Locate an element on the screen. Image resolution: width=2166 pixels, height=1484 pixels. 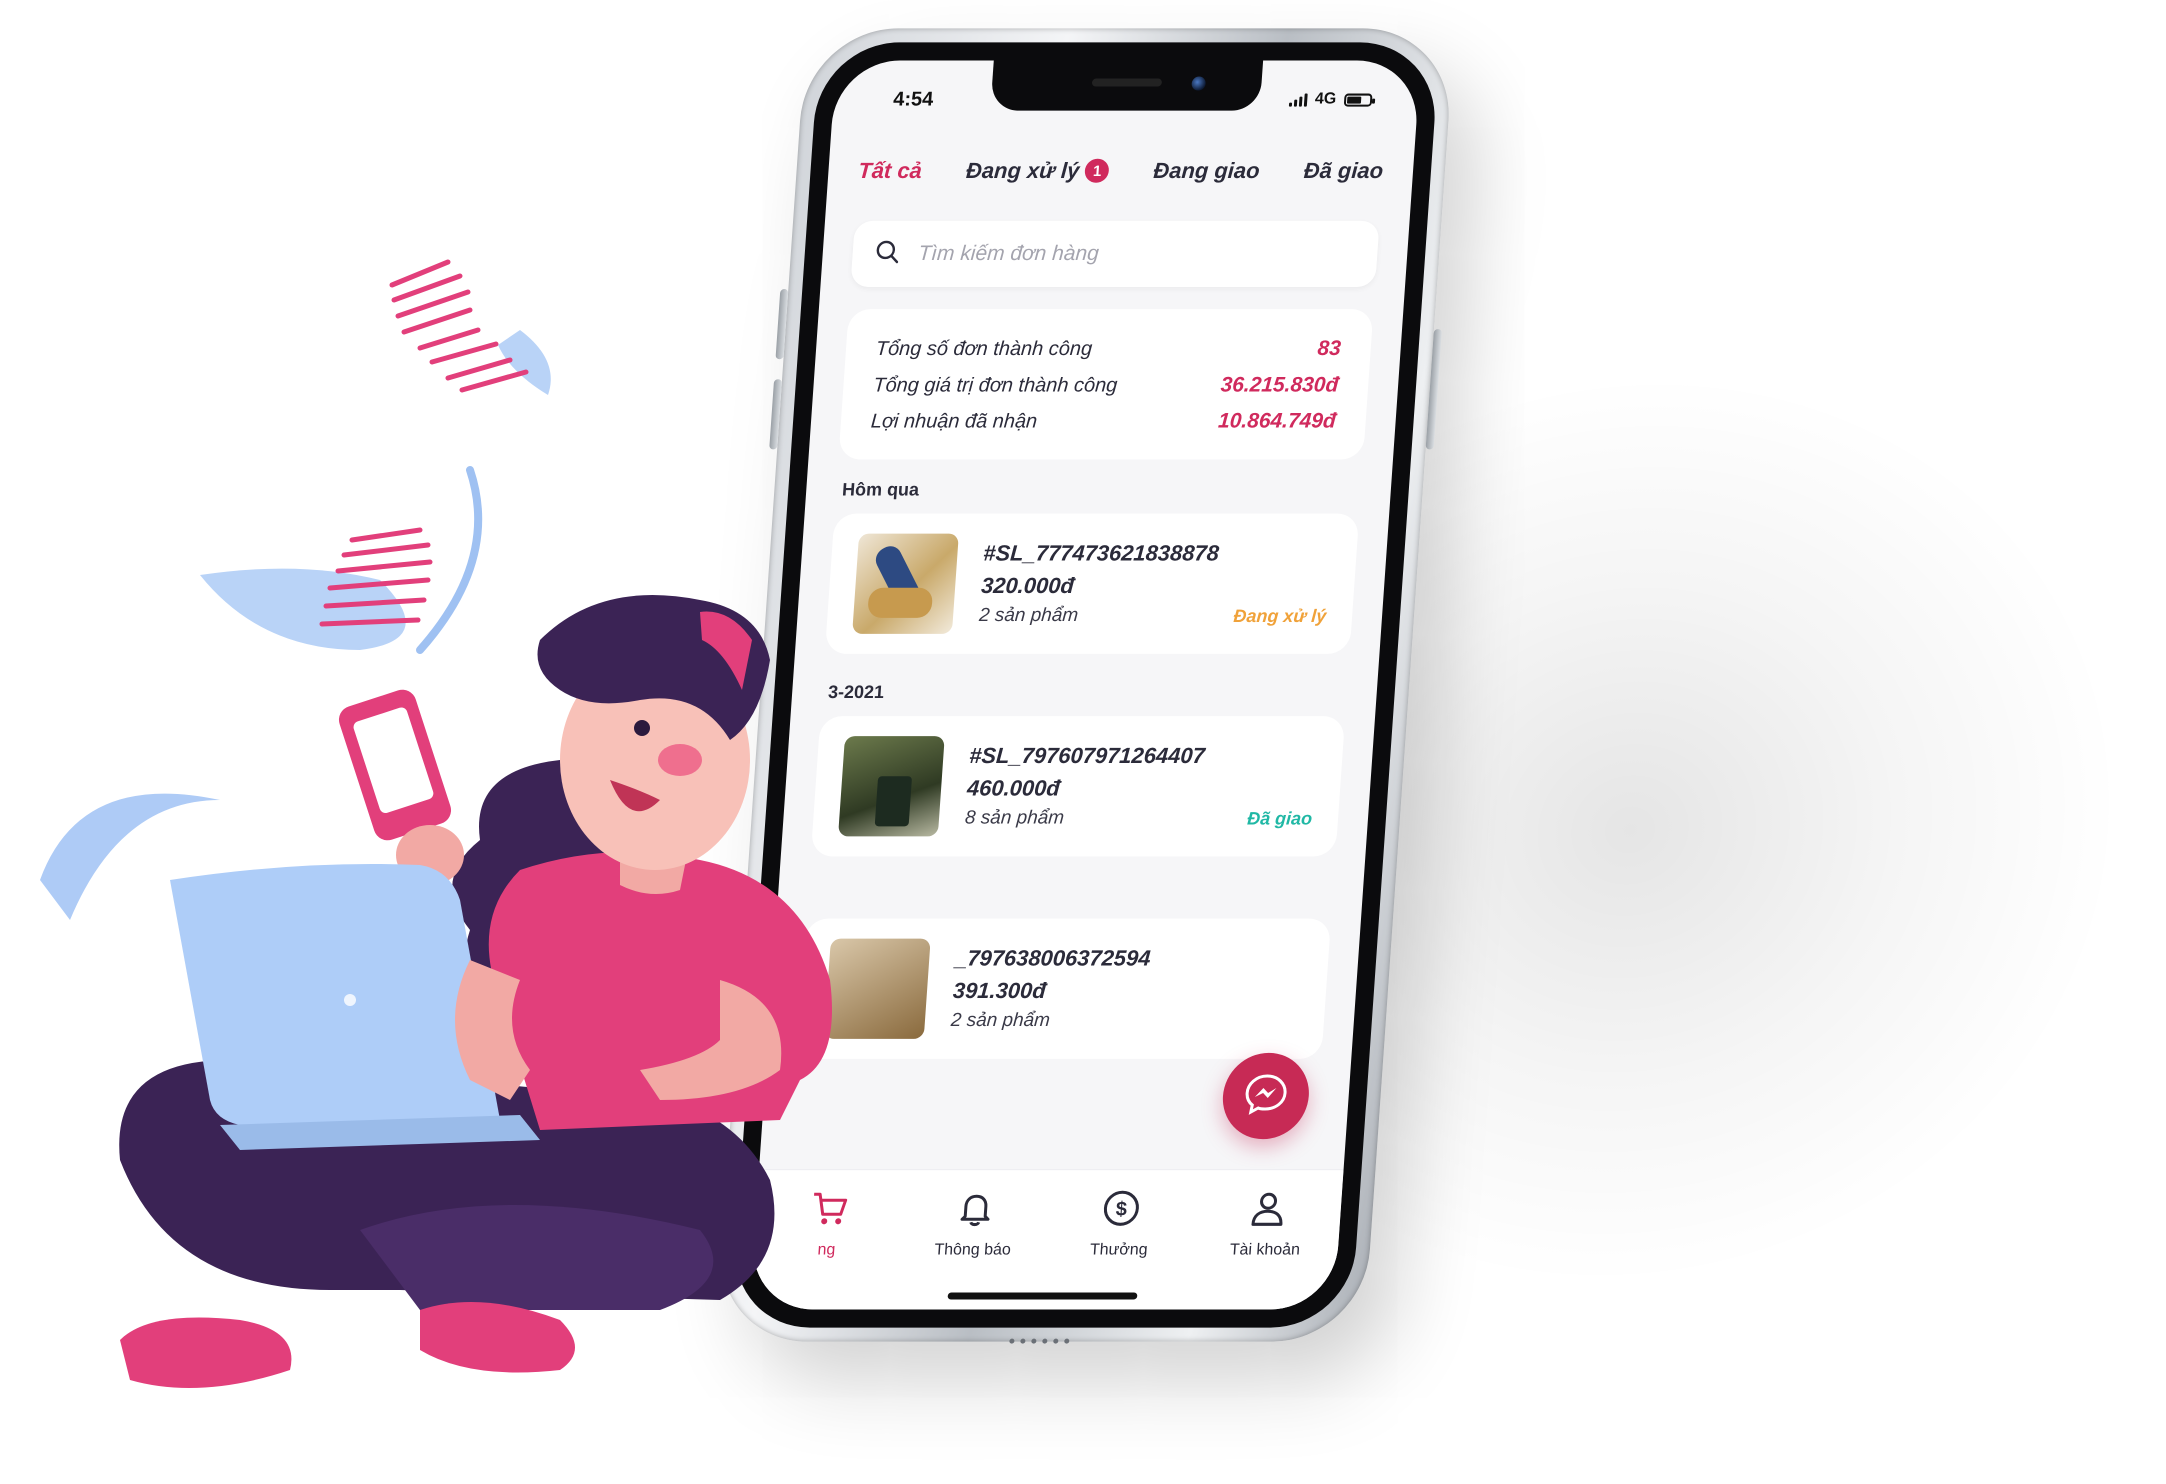
tab-shipping: Đang giao is located at coordinates (1207, 171).